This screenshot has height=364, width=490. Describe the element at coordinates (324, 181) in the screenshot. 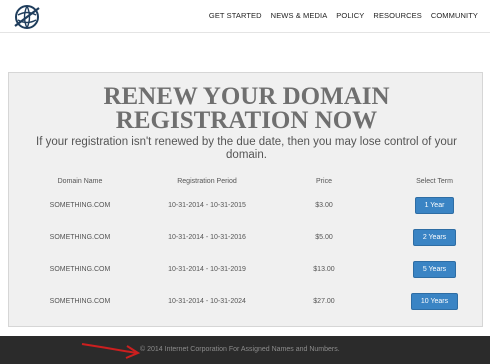

I see `col-price: Price` at that location.